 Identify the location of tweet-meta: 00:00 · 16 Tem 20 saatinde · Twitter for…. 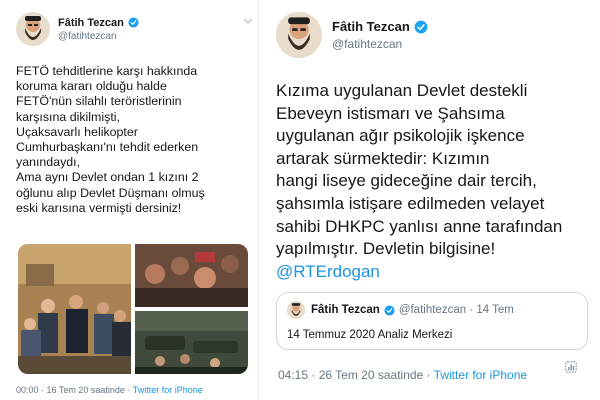
(109, 390).